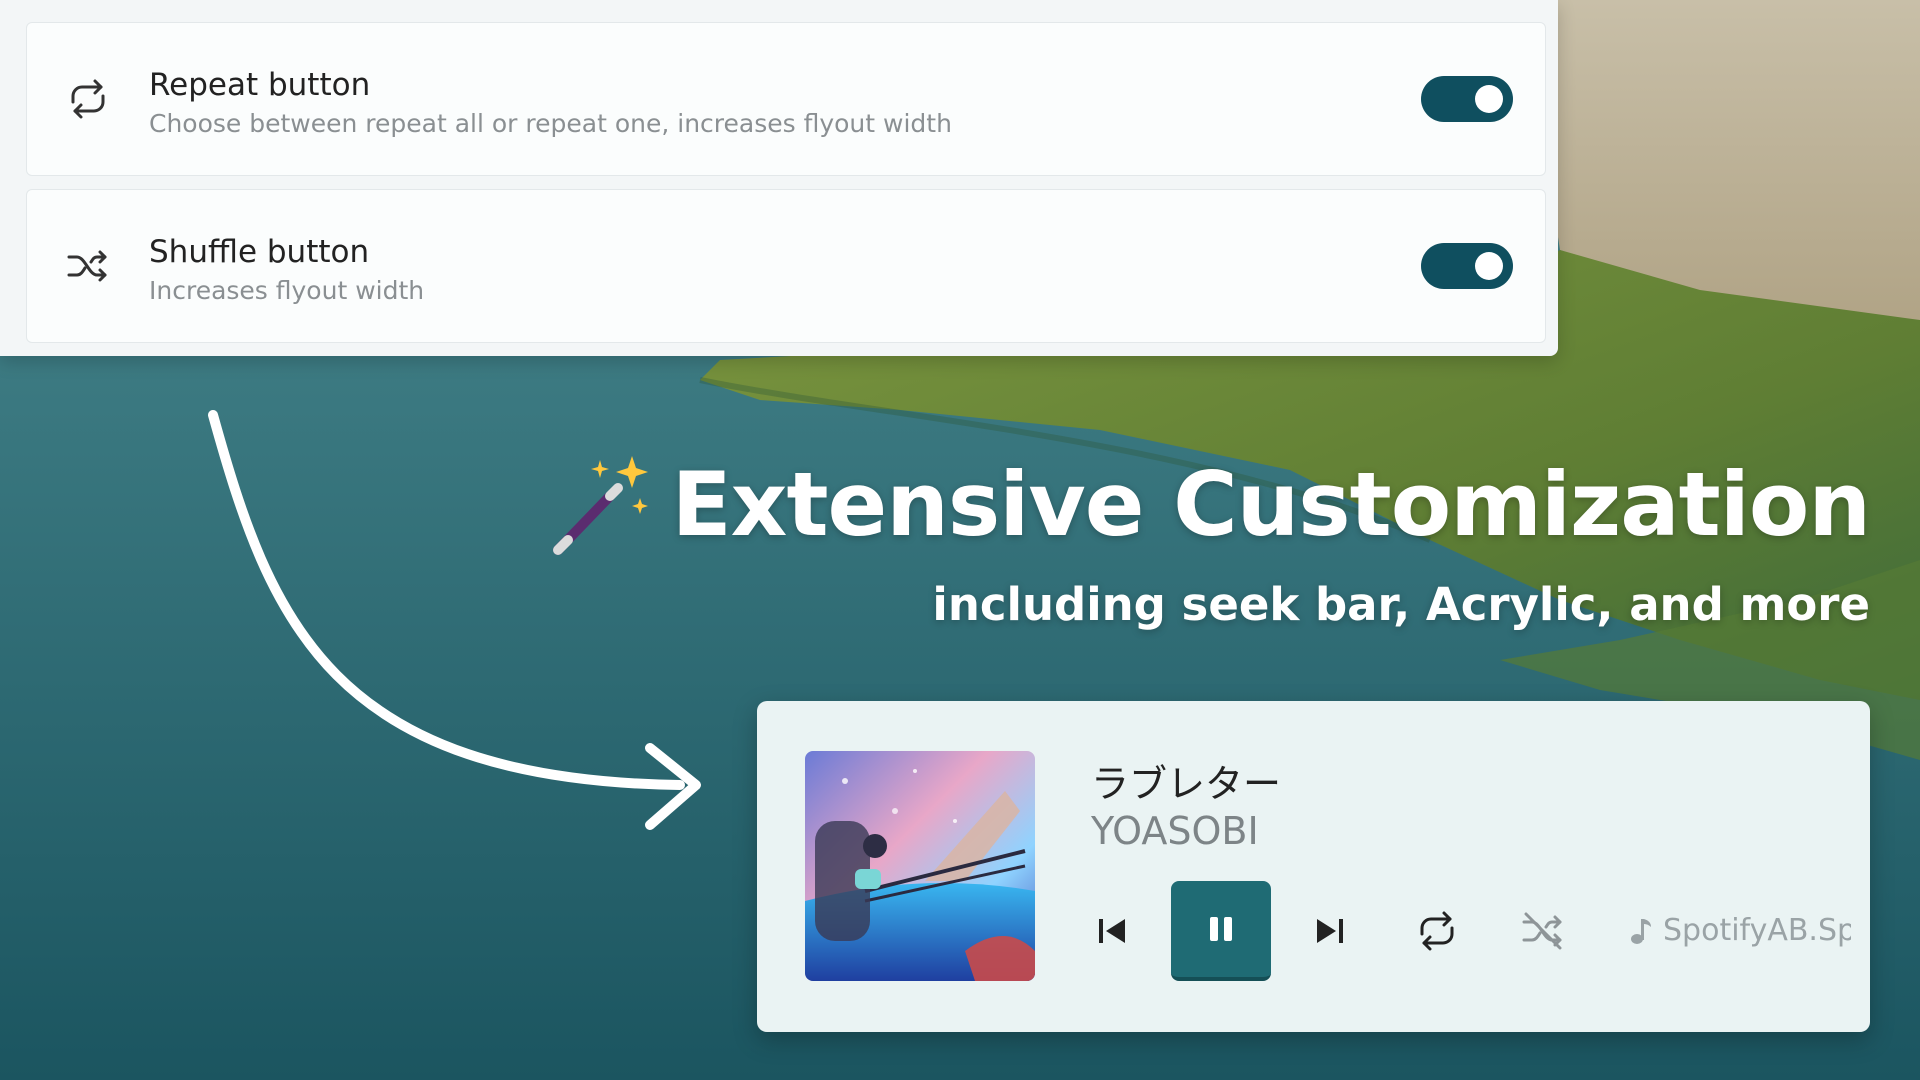 The width and height of the screenshot is (1920, 1080). I want to click on magic-wand-icon, so click(600, 505).